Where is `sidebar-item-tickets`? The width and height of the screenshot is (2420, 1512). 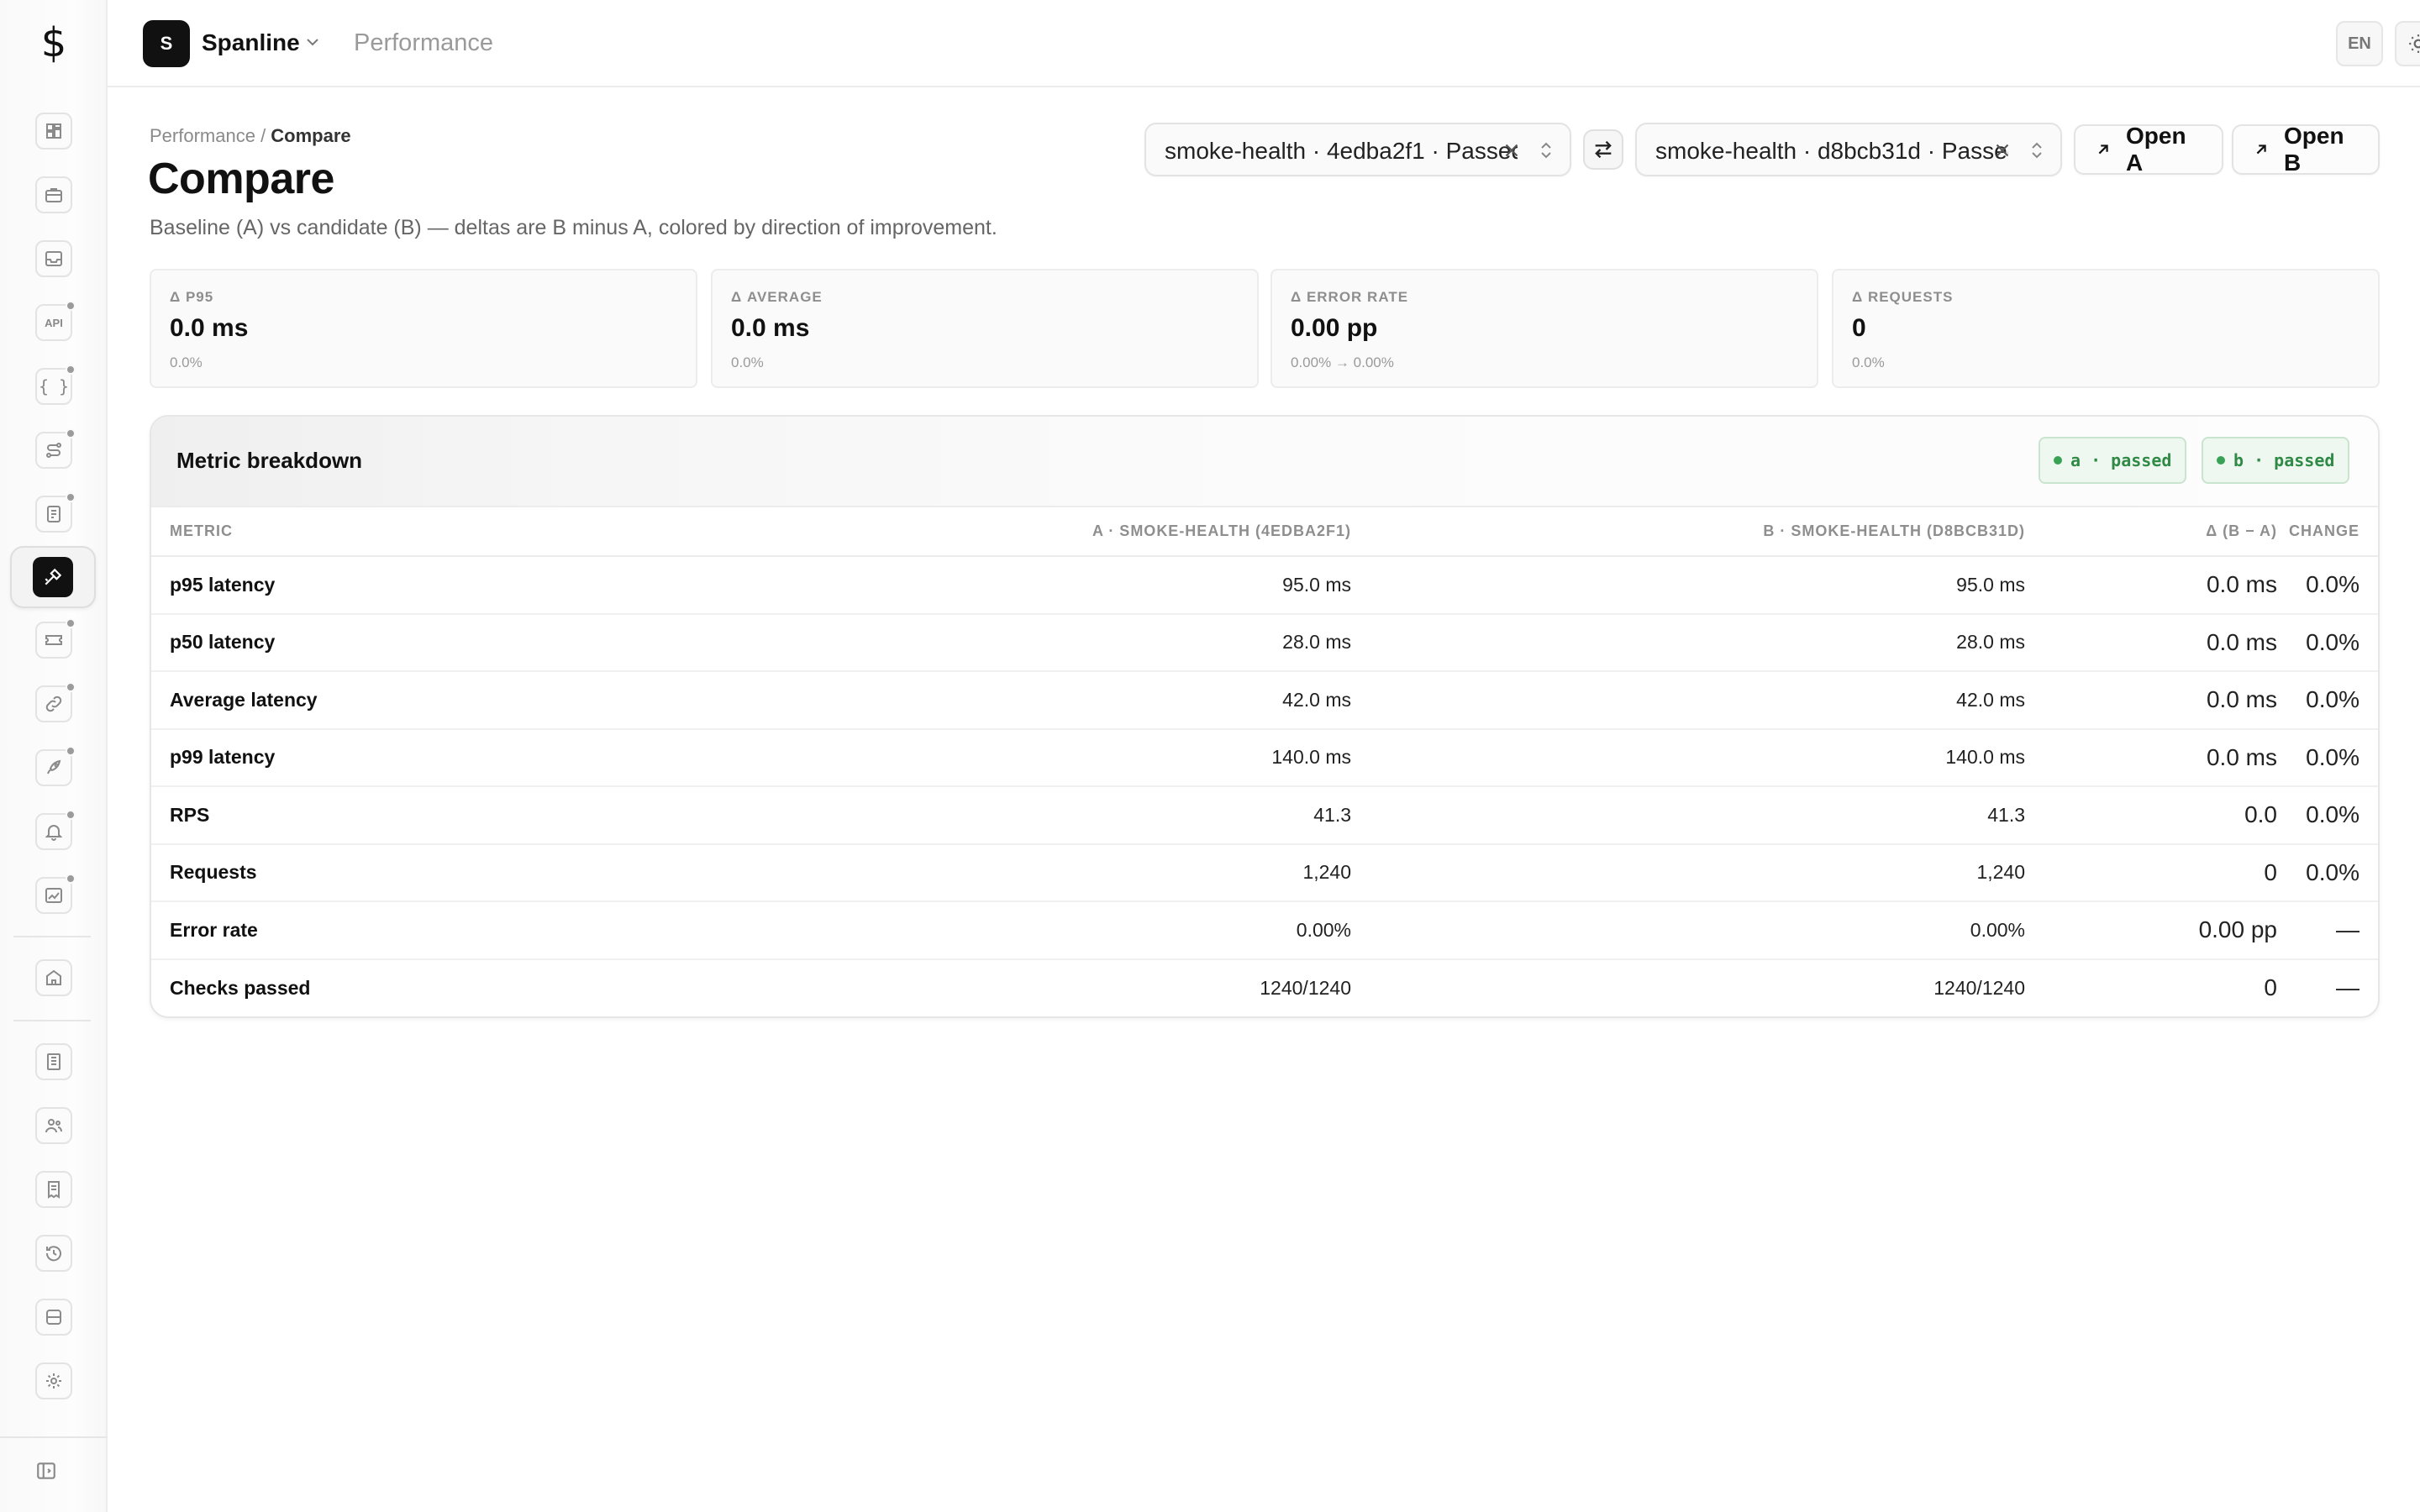 sidebar-item-tickets is located at coordinates (55, 638).